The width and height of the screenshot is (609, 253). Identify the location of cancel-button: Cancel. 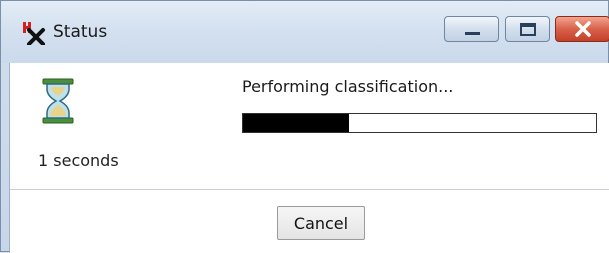
(321, 223).